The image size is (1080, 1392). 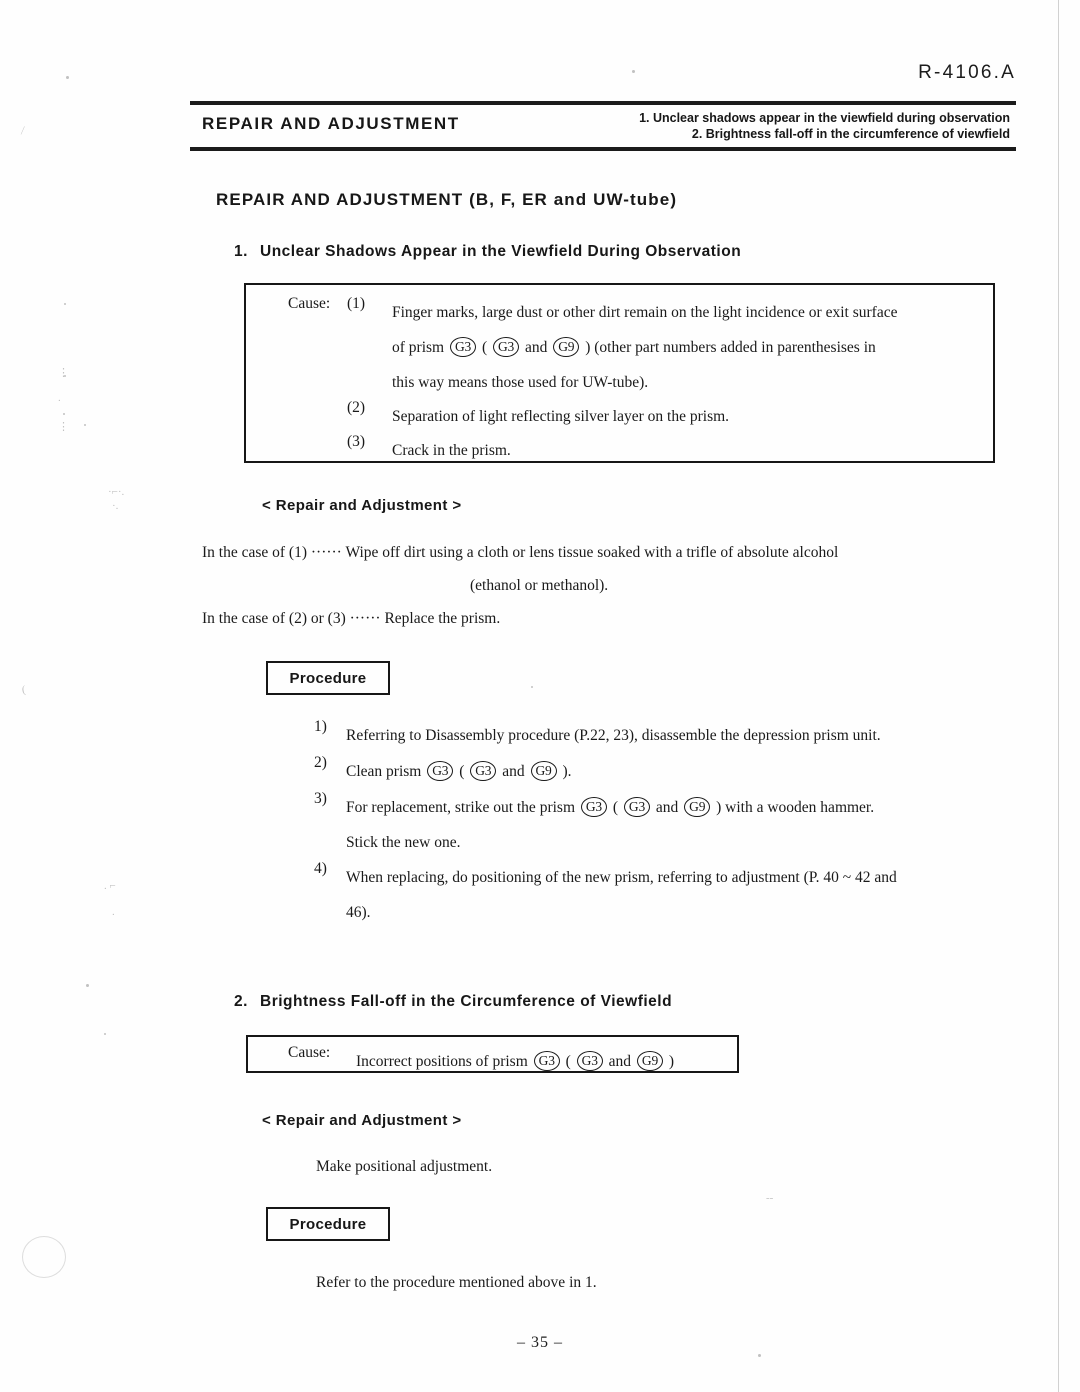 What do you see at coordinates (384, 771) in the screenshot?
I see `step-2-text-a: Clean prism` at bounding box center [384, 771].